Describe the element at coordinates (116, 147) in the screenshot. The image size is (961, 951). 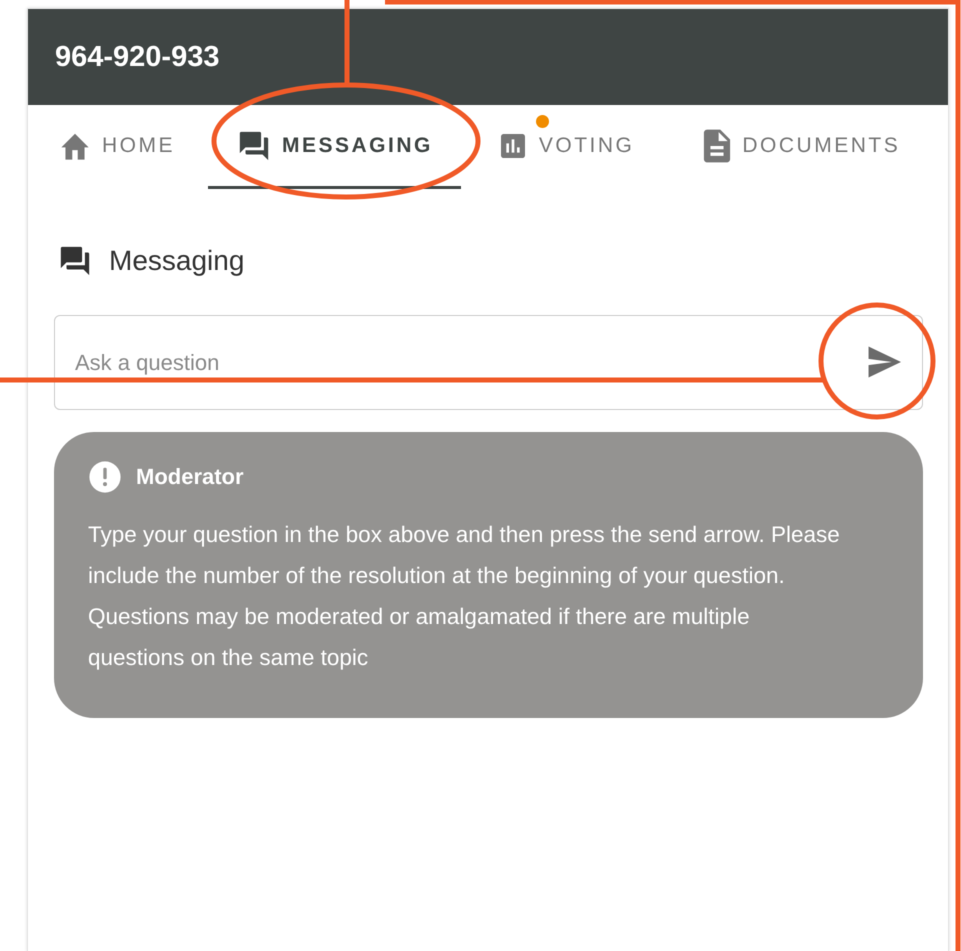
I see `nav-tab: HOME` at that location.